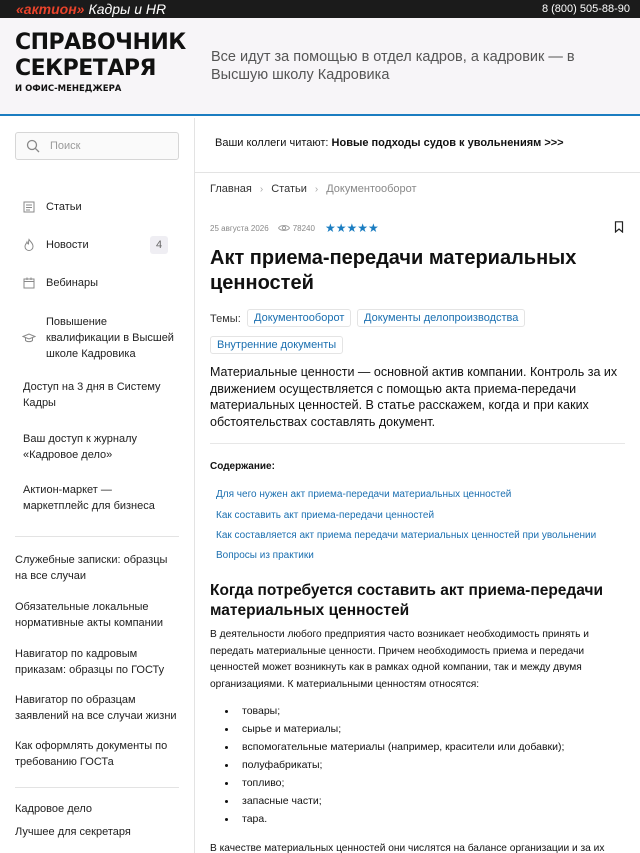  Describe the element at coordinates (98, 395) in the screenshot. I see `sidebar-link-system-access: Доступ на 3 дня в Систему Кадры` at that location.